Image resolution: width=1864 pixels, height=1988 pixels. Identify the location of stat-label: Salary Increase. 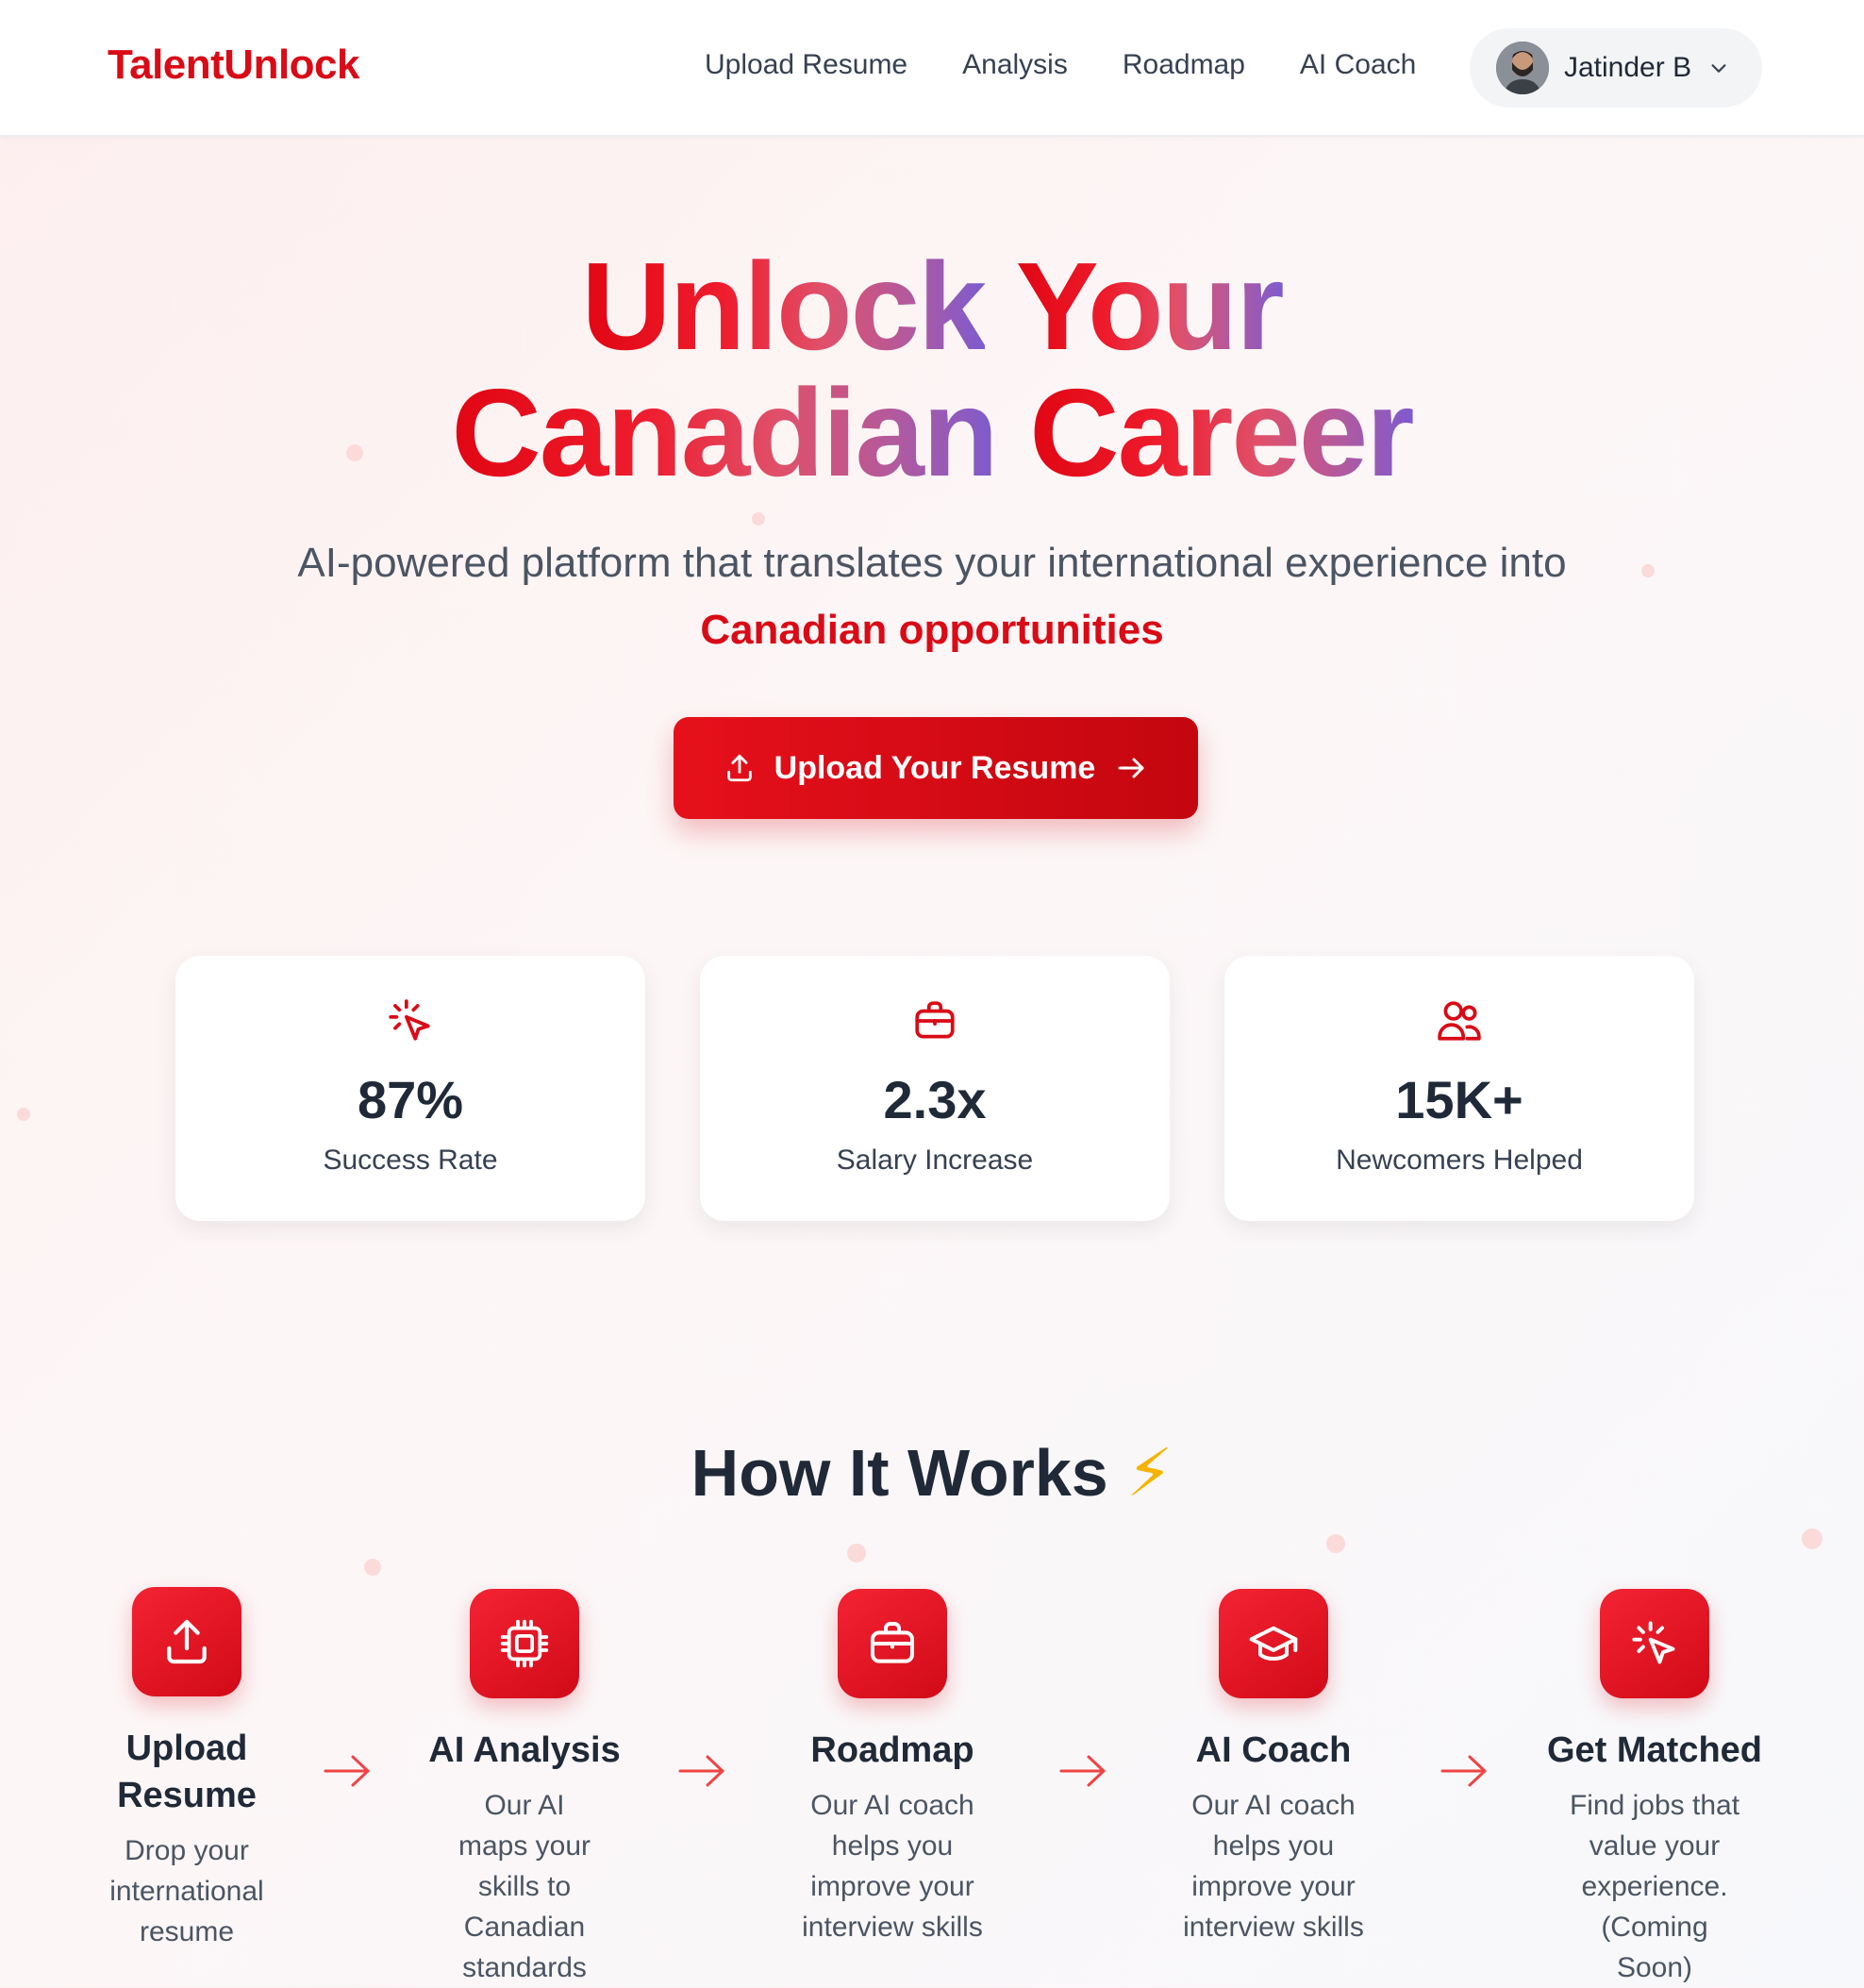
(935, 1160).